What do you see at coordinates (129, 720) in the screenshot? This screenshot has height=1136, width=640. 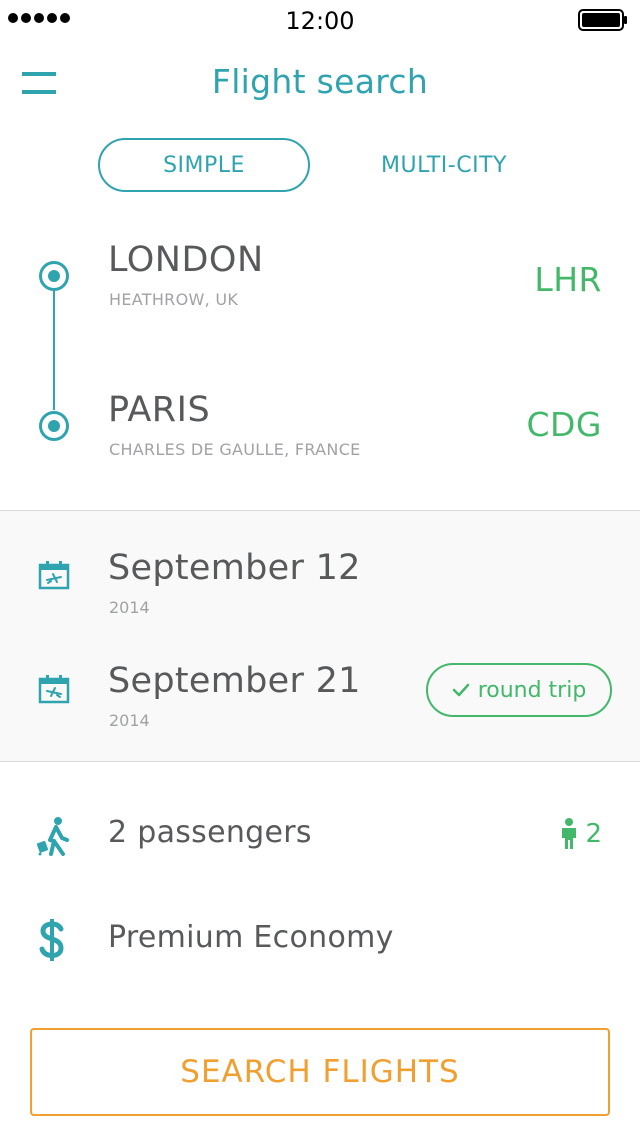 I see `return-year: 2014` at bounding box center [129, 720].